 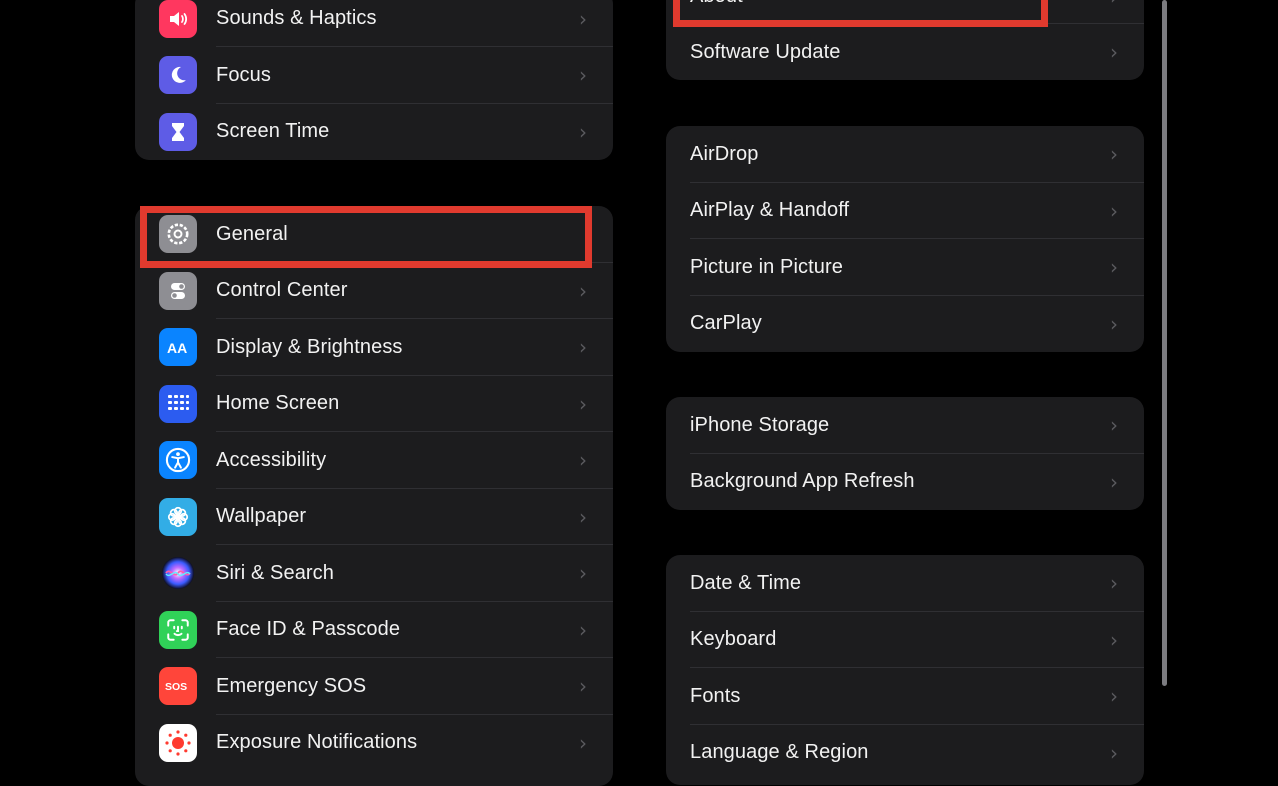 I want to click on settings-row-label: Home Screen, so click(x=278, y=403).